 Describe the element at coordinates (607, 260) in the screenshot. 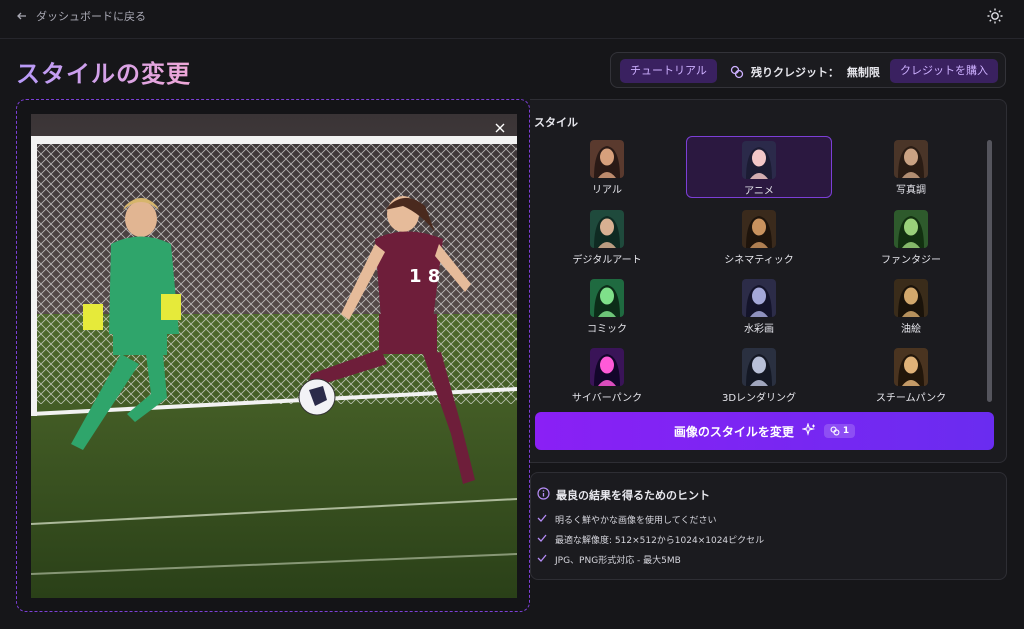

I see `style-option-label: デジタルアート` at that location.